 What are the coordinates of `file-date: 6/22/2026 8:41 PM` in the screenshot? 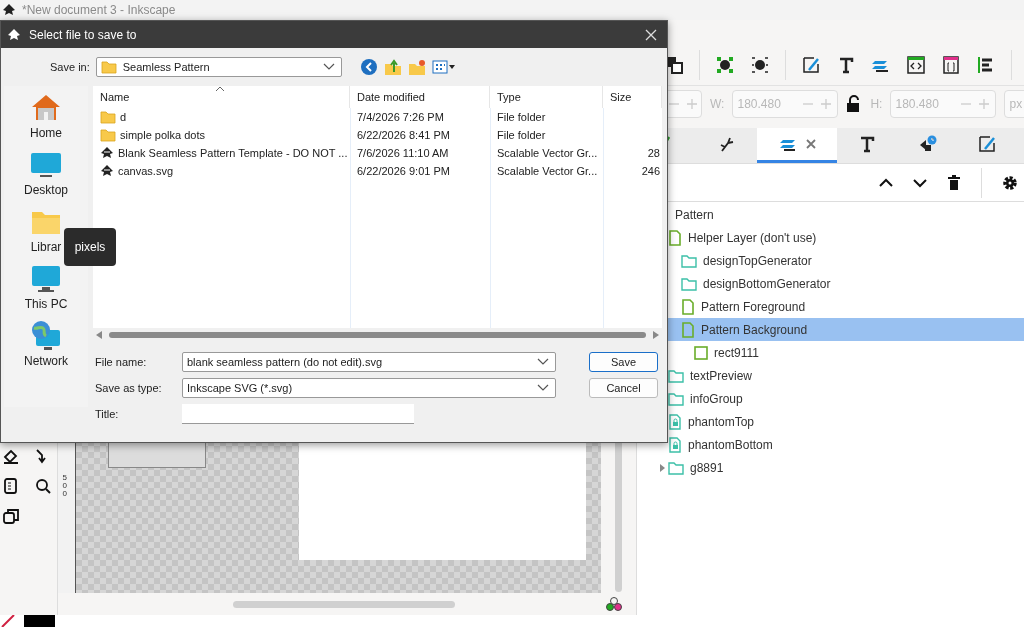 It's located at (403, 135).